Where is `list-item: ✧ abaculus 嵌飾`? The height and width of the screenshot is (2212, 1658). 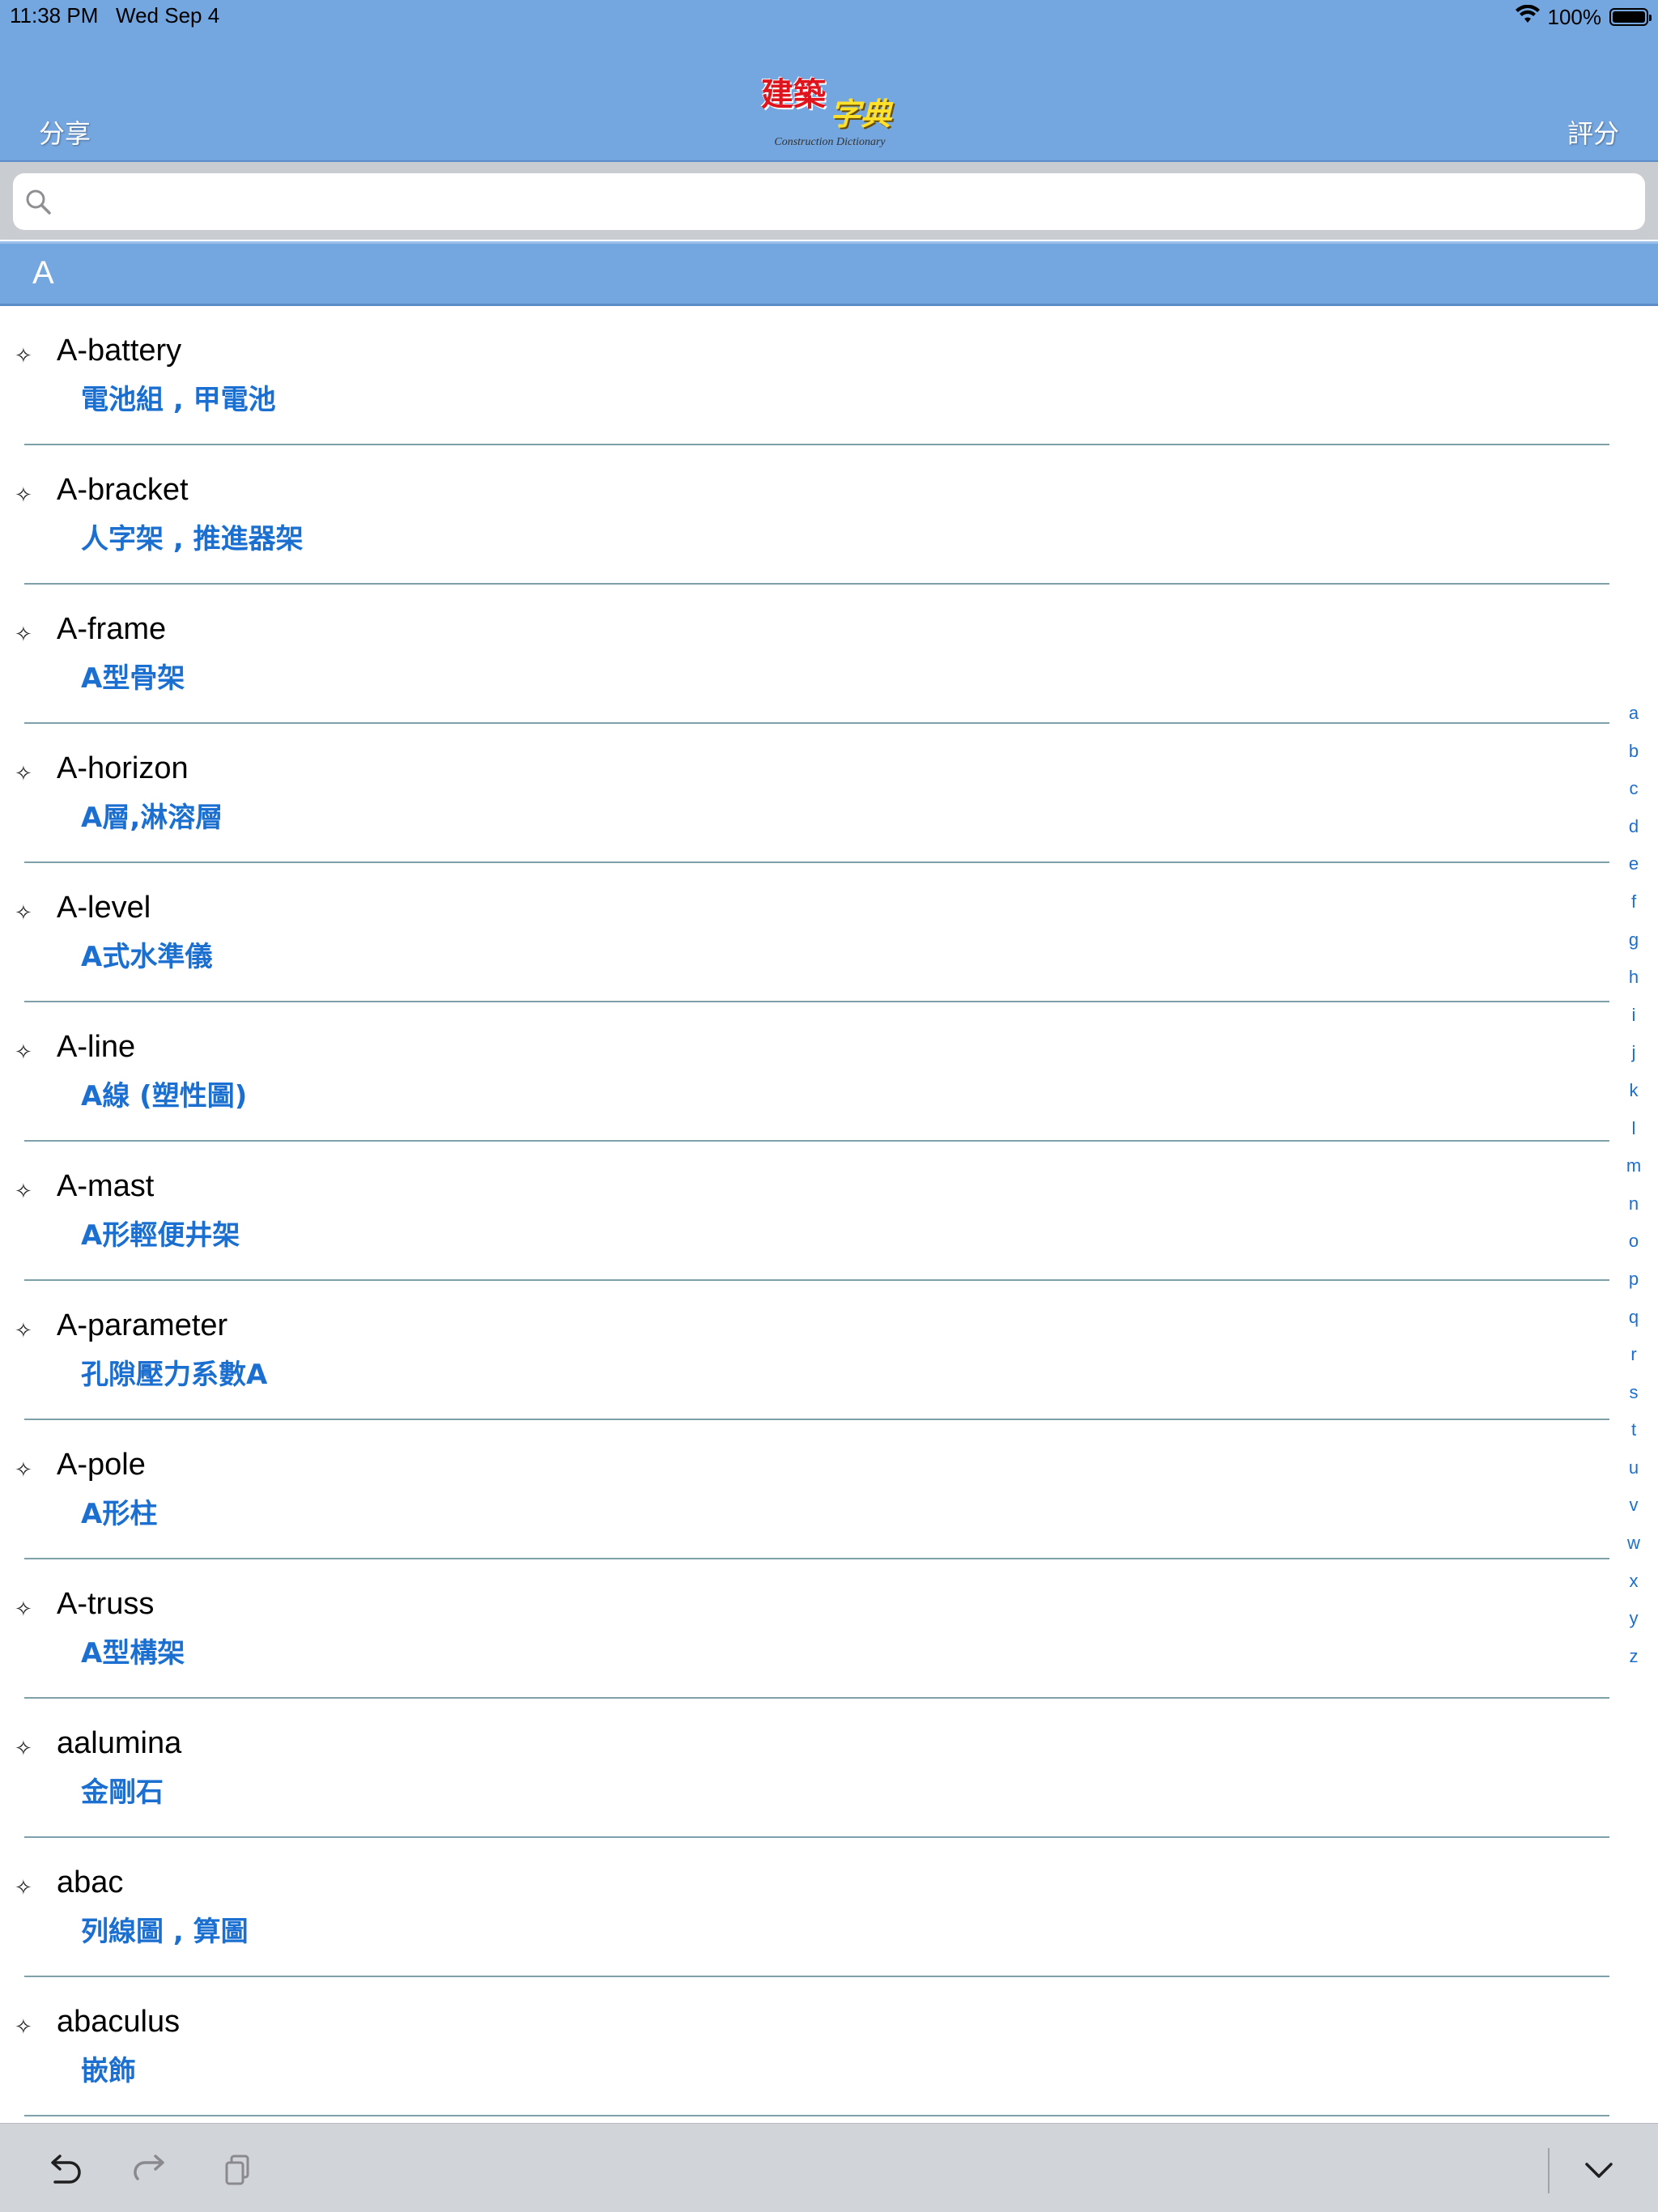 list-item: ✧ abaculus 嵌飾 is located at coordinates (829, 2047).